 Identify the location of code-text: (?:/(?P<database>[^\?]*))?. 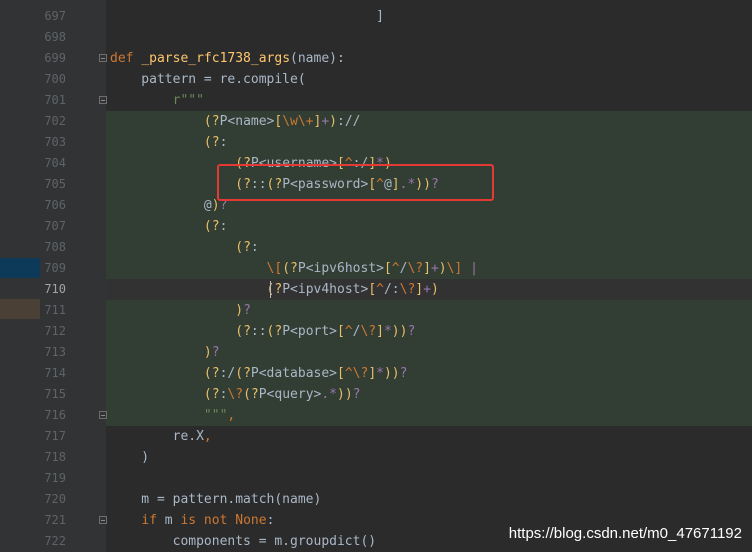
(259, 373).